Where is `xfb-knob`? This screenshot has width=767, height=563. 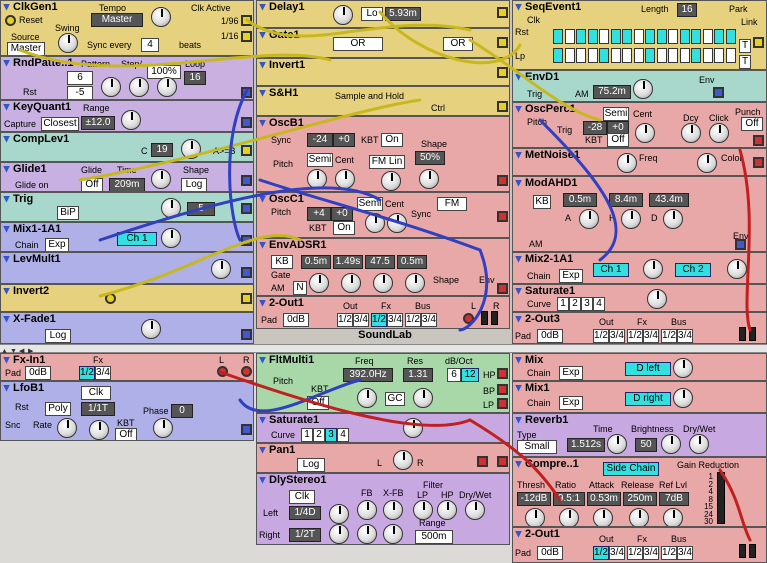 xfb-knob is located at coordinates (393, 510).